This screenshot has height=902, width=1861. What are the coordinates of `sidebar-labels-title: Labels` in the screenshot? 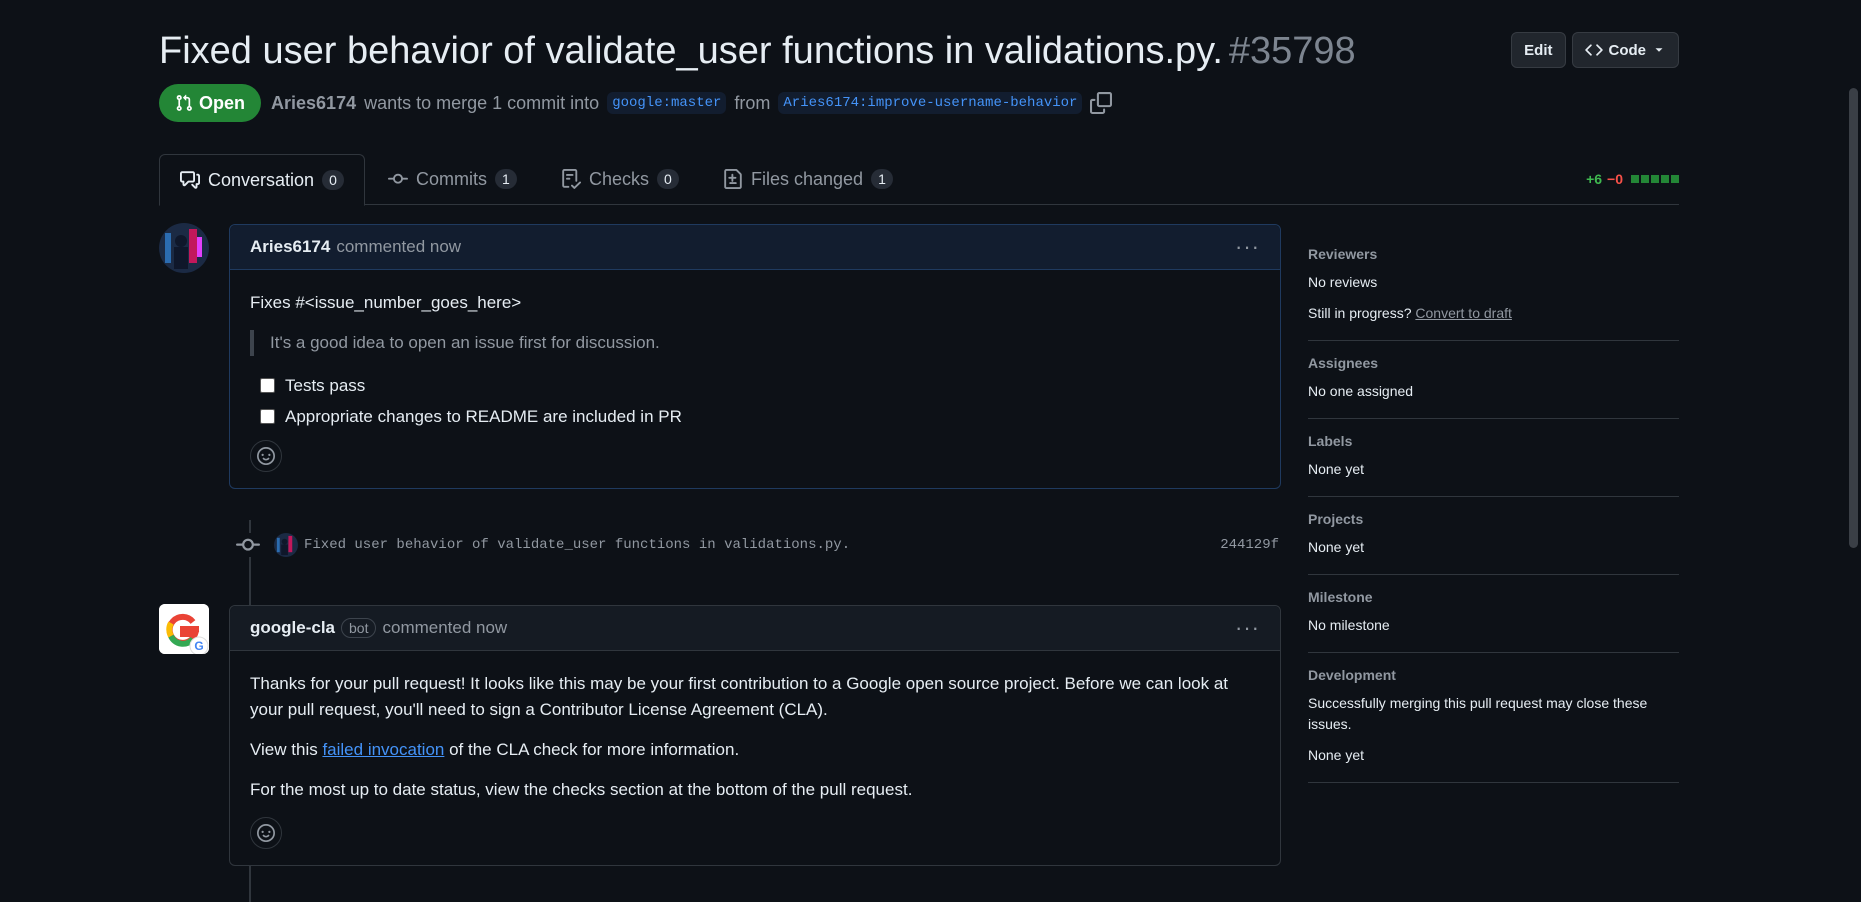 It's located at (1493, 441).